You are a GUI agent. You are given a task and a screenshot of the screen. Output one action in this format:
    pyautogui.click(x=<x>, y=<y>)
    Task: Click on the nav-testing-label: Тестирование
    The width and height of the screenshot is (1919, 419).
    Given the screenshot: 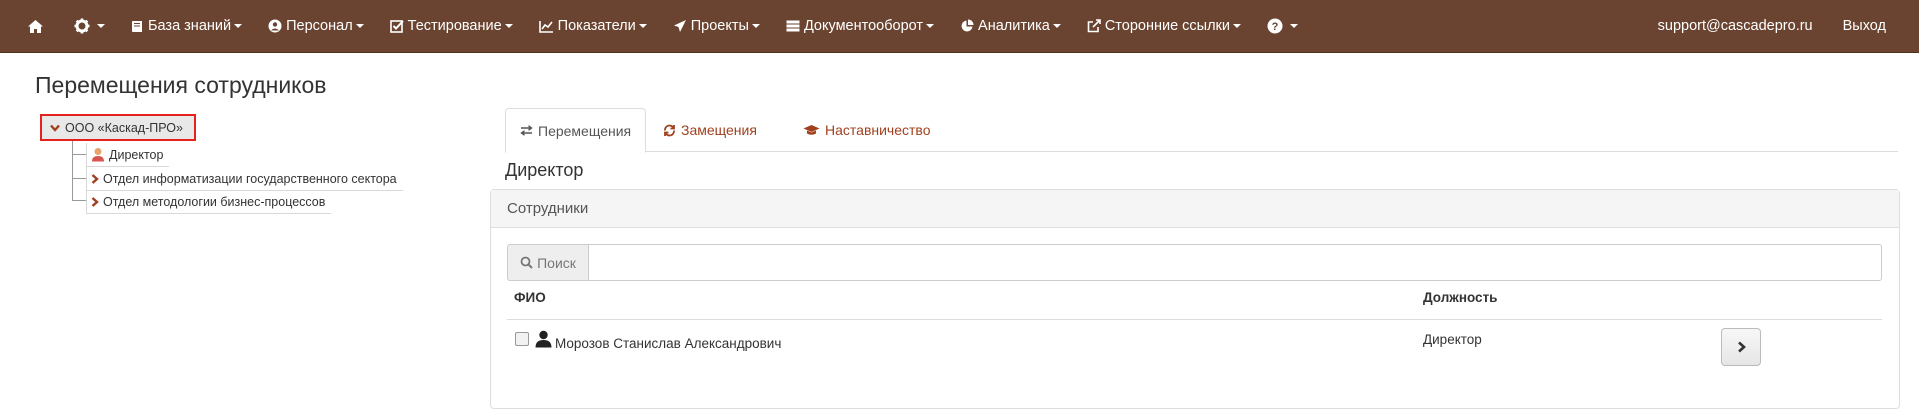 What is the action you would take?
    pyautogui.click(x=454, y=26)
    